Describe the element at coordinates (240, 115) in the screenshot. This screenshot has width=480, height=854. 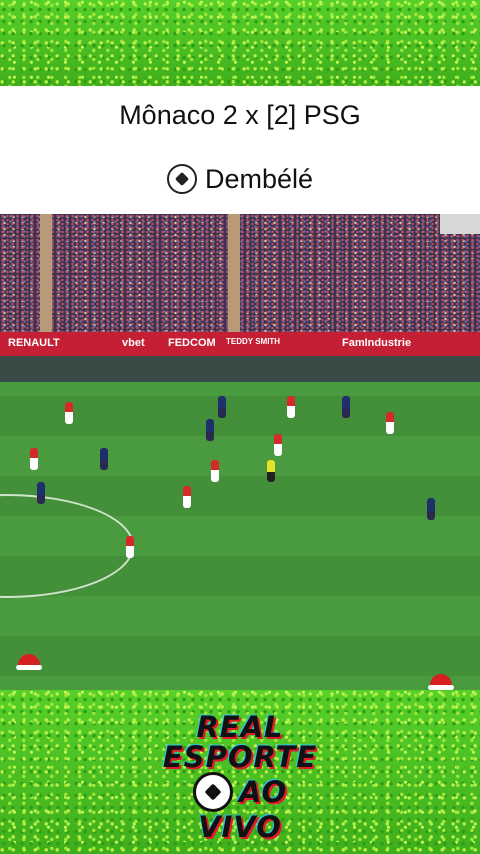
I see `match-score-title: Mônaco 2 x [2] PSG` at that location.